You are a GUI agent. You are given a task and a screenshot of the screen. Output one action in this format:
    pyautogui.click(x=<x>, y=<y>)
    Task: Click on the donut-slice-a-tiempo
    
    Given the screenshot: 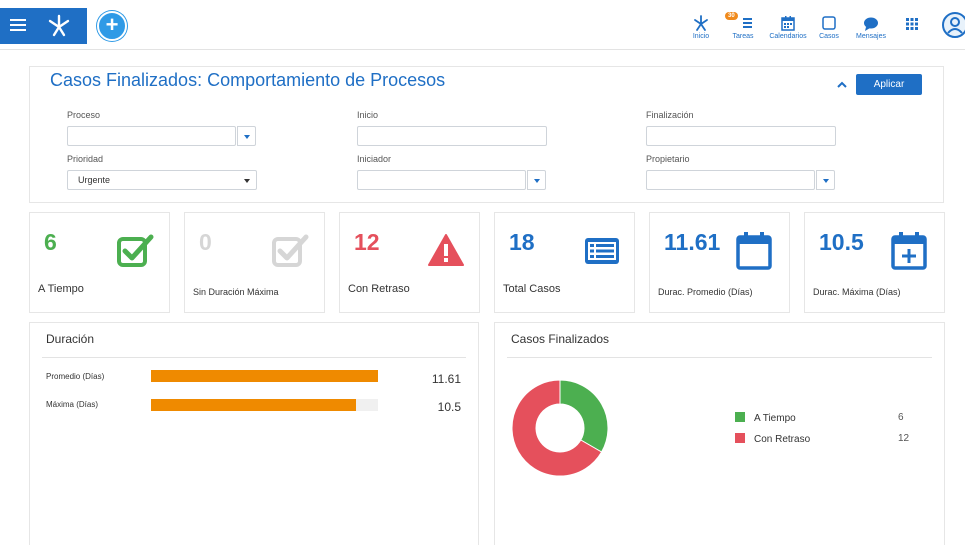 What is the action you would take?
    pyautogui.click(x=584, y=416)
    